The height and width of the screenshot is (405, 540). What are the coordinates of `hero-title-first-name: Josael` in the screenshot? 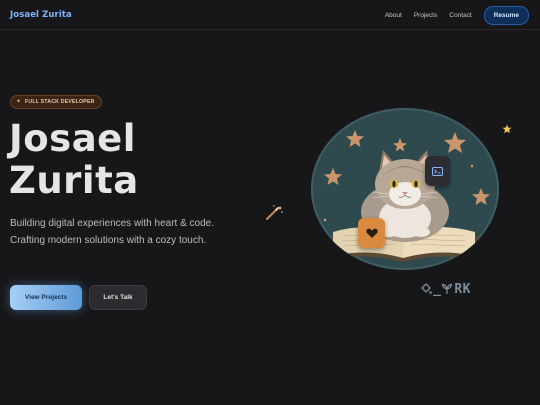 It's located at (72, 138).